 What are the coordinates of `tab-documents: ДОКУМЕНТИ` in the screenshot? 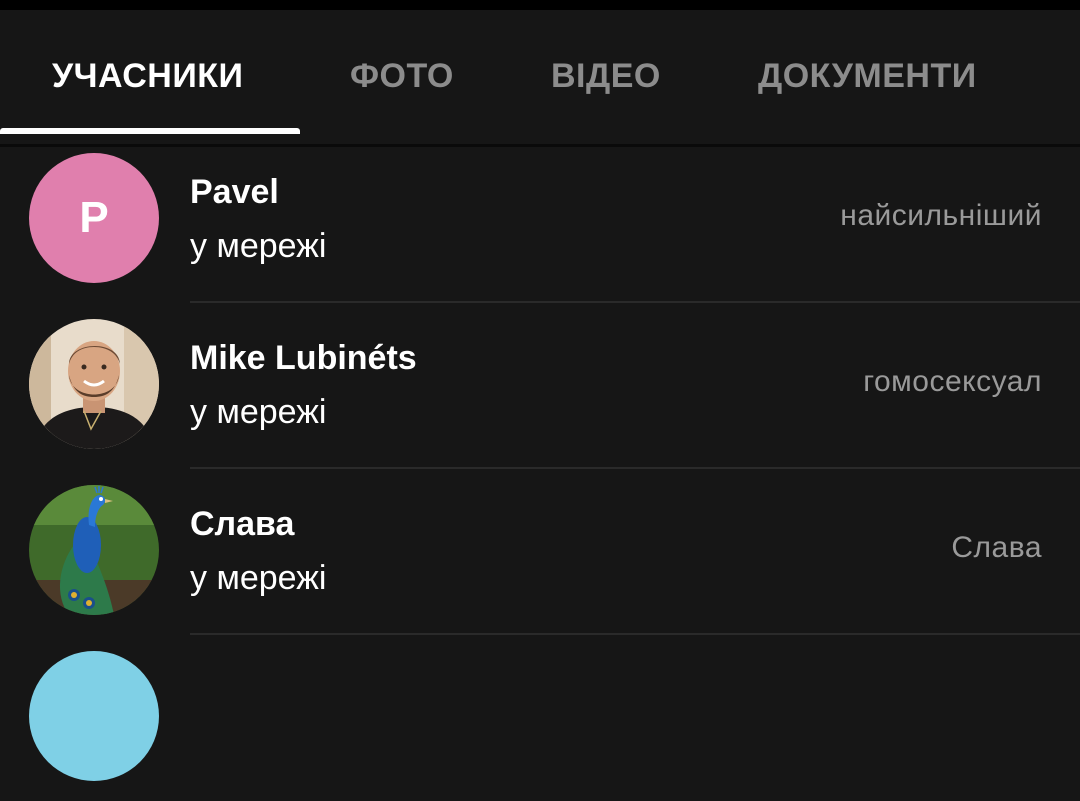 It's located at (867, 76).